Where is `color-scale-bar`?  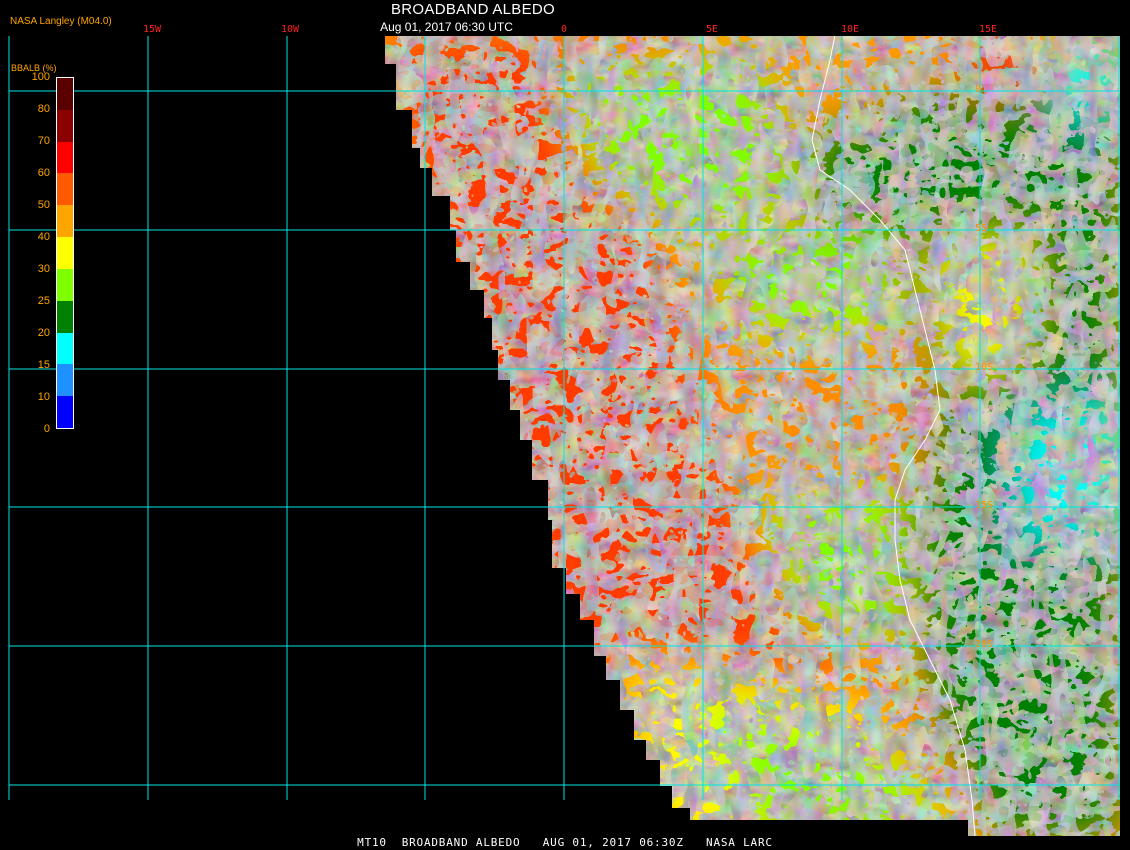 color-scale-bar is located at coordinates (65, 253).